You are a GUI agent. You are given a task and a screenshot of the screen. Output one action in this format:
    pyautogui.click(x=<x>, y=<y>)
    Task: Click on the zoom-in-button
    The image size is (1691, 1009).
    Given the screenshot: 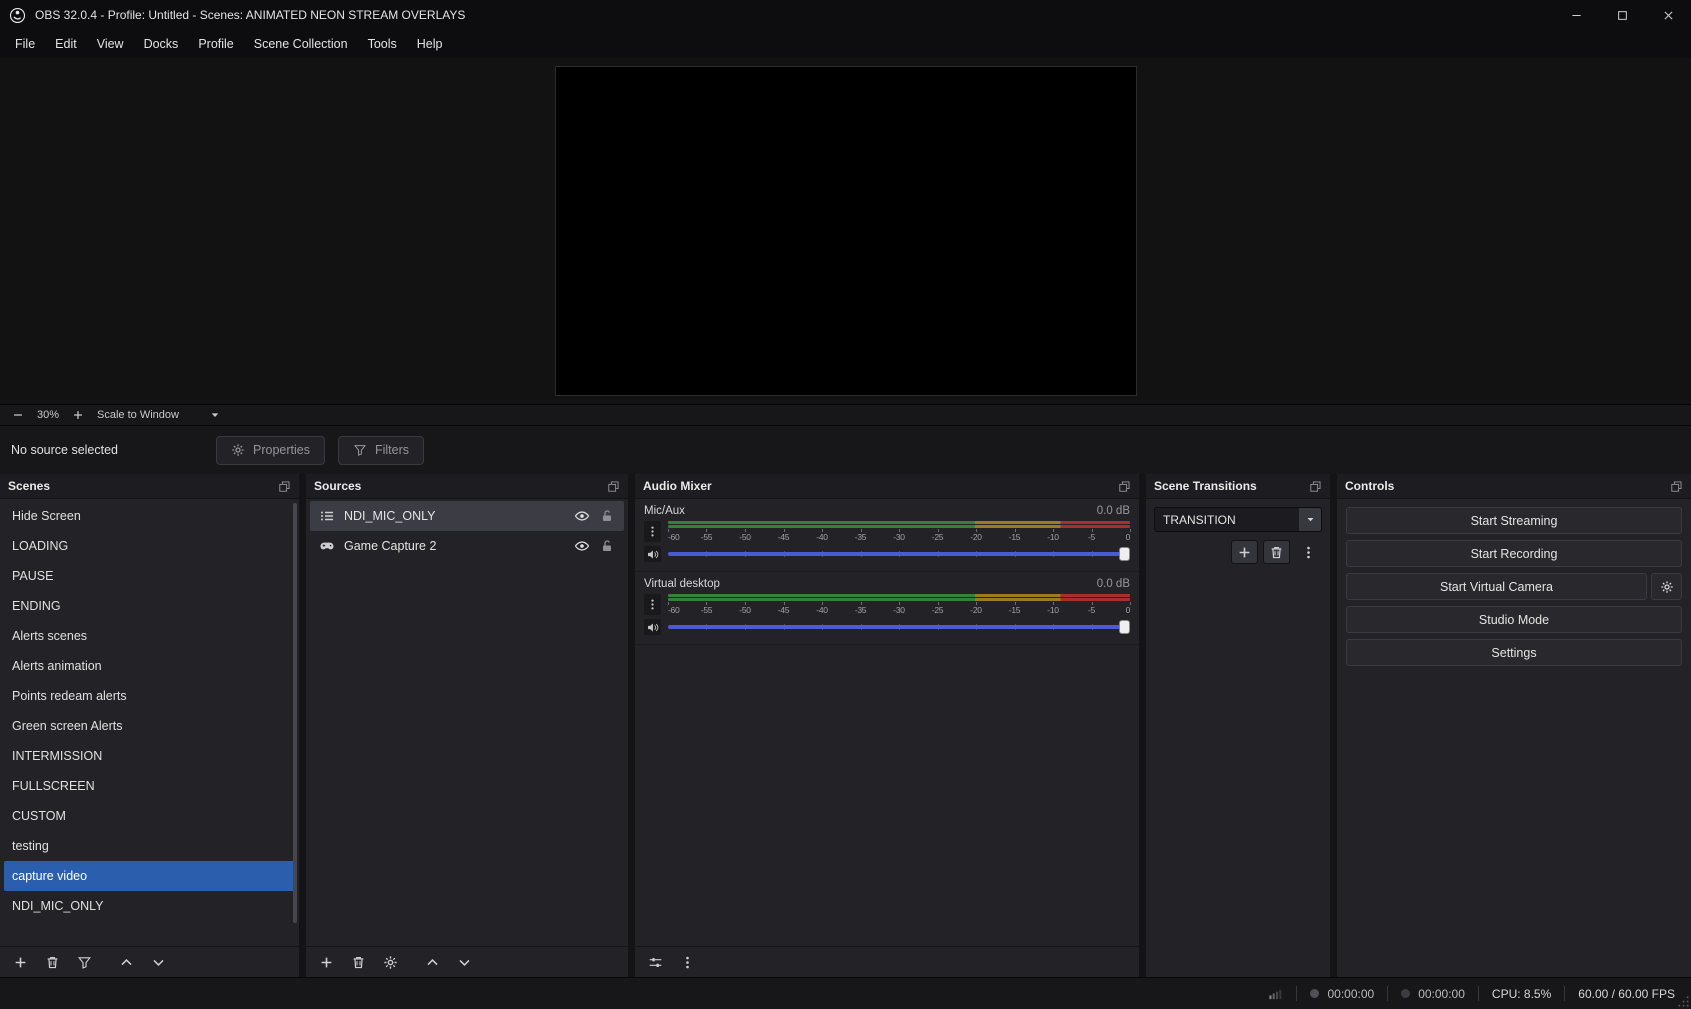 What is the action you would take?
    pyautogui.click(x=78, y=415)
    